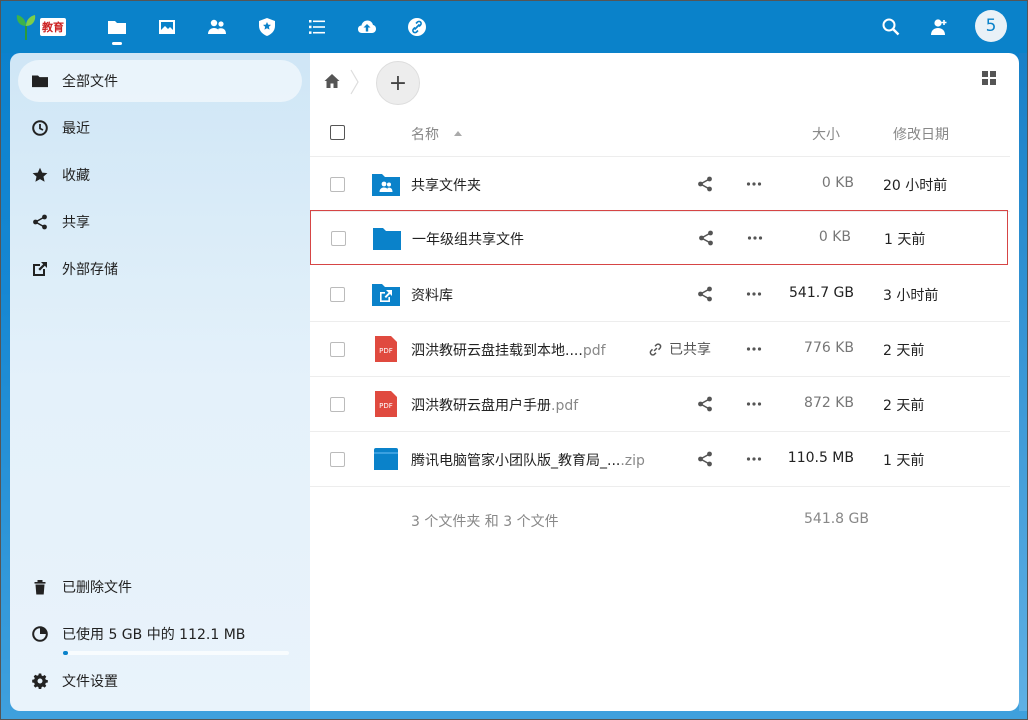 The image size is (1028, 720). What do you see at coordinates (26, 27) in the screenshot?
I see `leaf-logo-icon` at bounding box center [26, 27].